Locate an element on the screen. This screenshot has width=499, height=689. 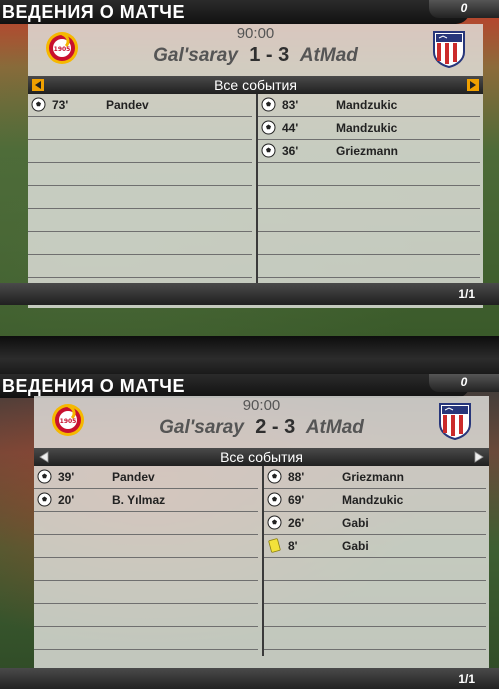
event-row: 73' Pandev is located at coordinates (140, 105).